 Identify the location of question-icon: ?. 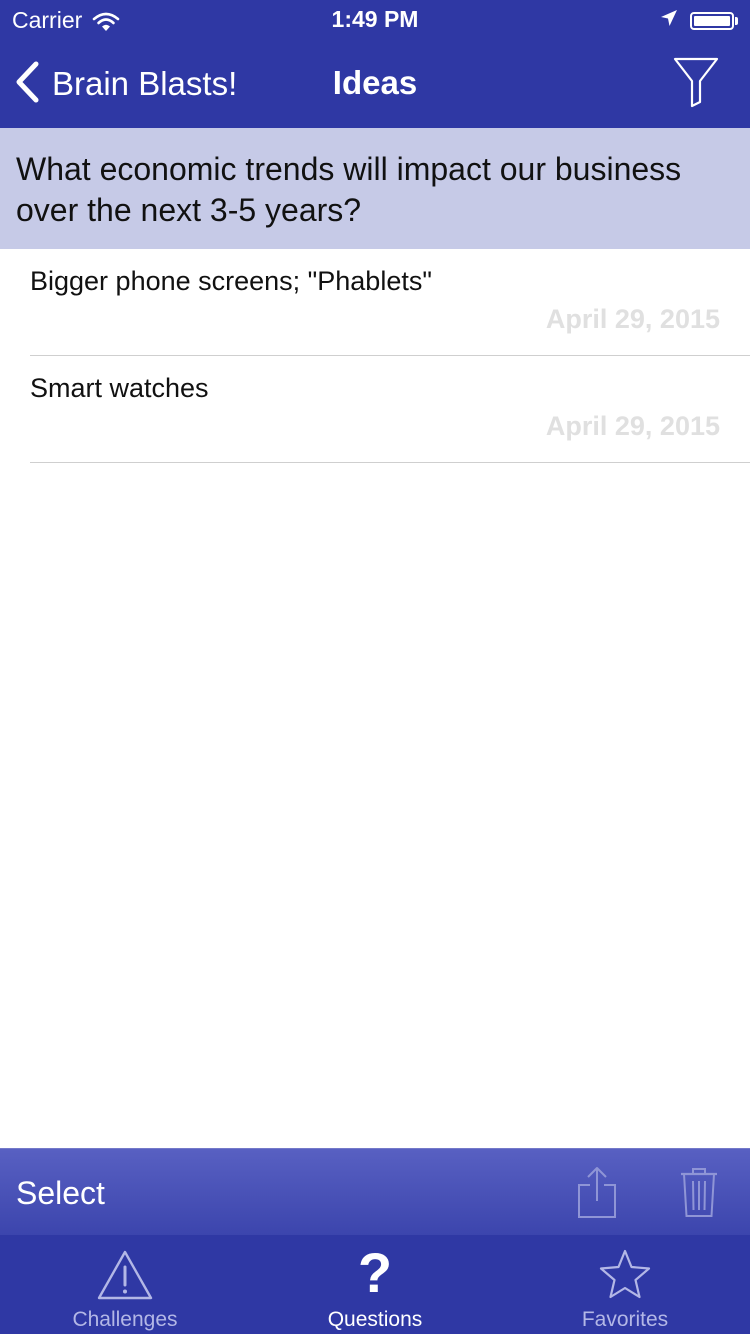
(375, 1272).